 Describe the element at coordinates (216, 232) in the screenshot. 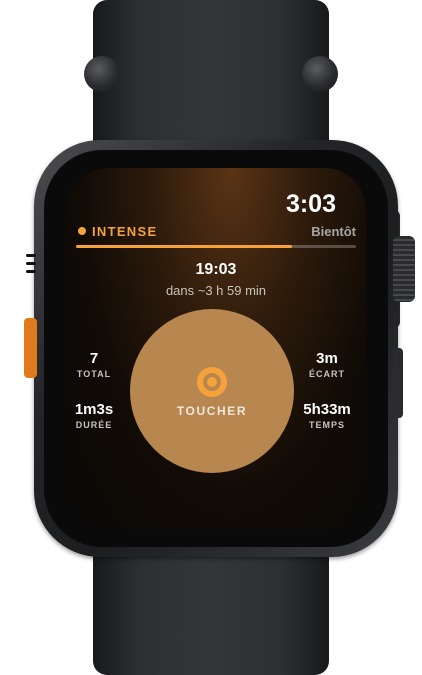

I see `mode-row: INTENSE Bientôt` at that location.